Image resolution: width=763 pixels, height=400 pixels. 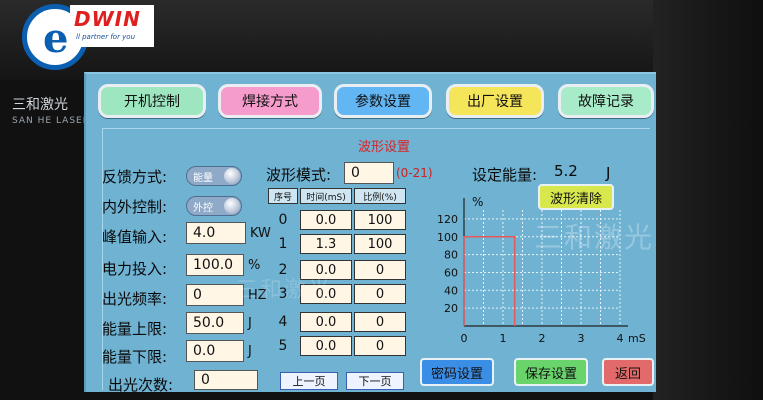 I want to click on pulse-count-value: 0, so click(x=226, y=380).